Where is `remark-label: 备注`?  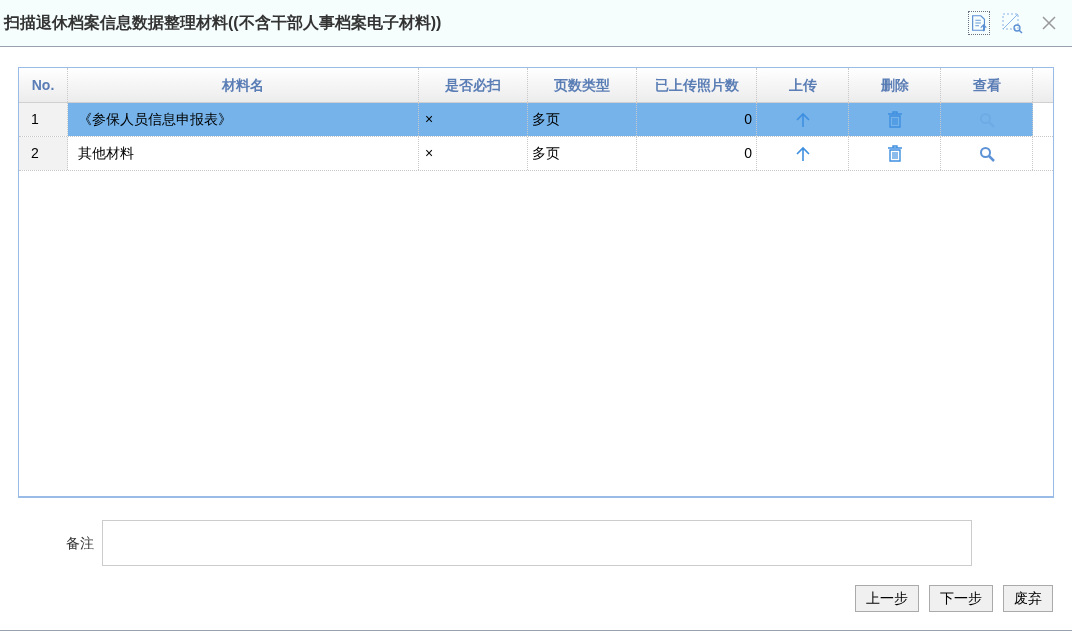
remark-label: 备注 is located at coordinates (80, 543).